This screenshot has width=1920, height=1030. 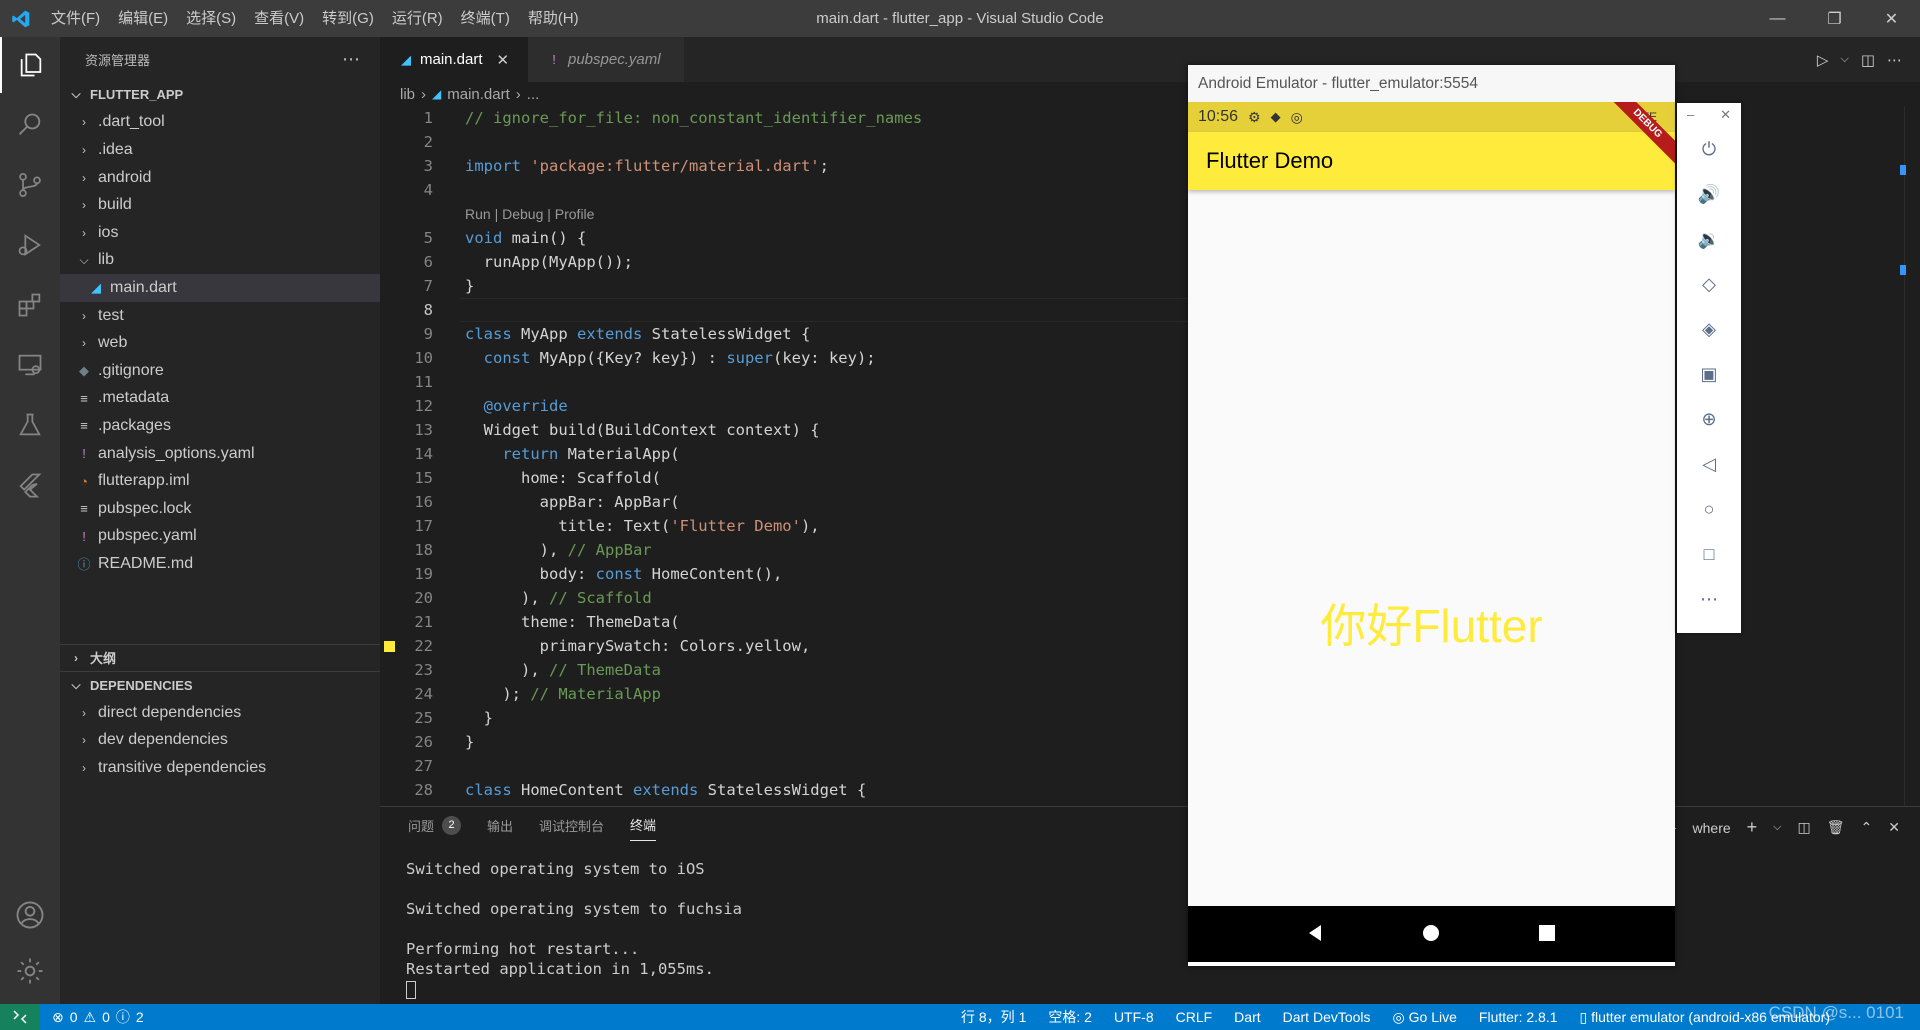 What do you see at coordinates (30, 65) in the screenshot?
I see `explorer-icon` at bounding box center [30, 65].